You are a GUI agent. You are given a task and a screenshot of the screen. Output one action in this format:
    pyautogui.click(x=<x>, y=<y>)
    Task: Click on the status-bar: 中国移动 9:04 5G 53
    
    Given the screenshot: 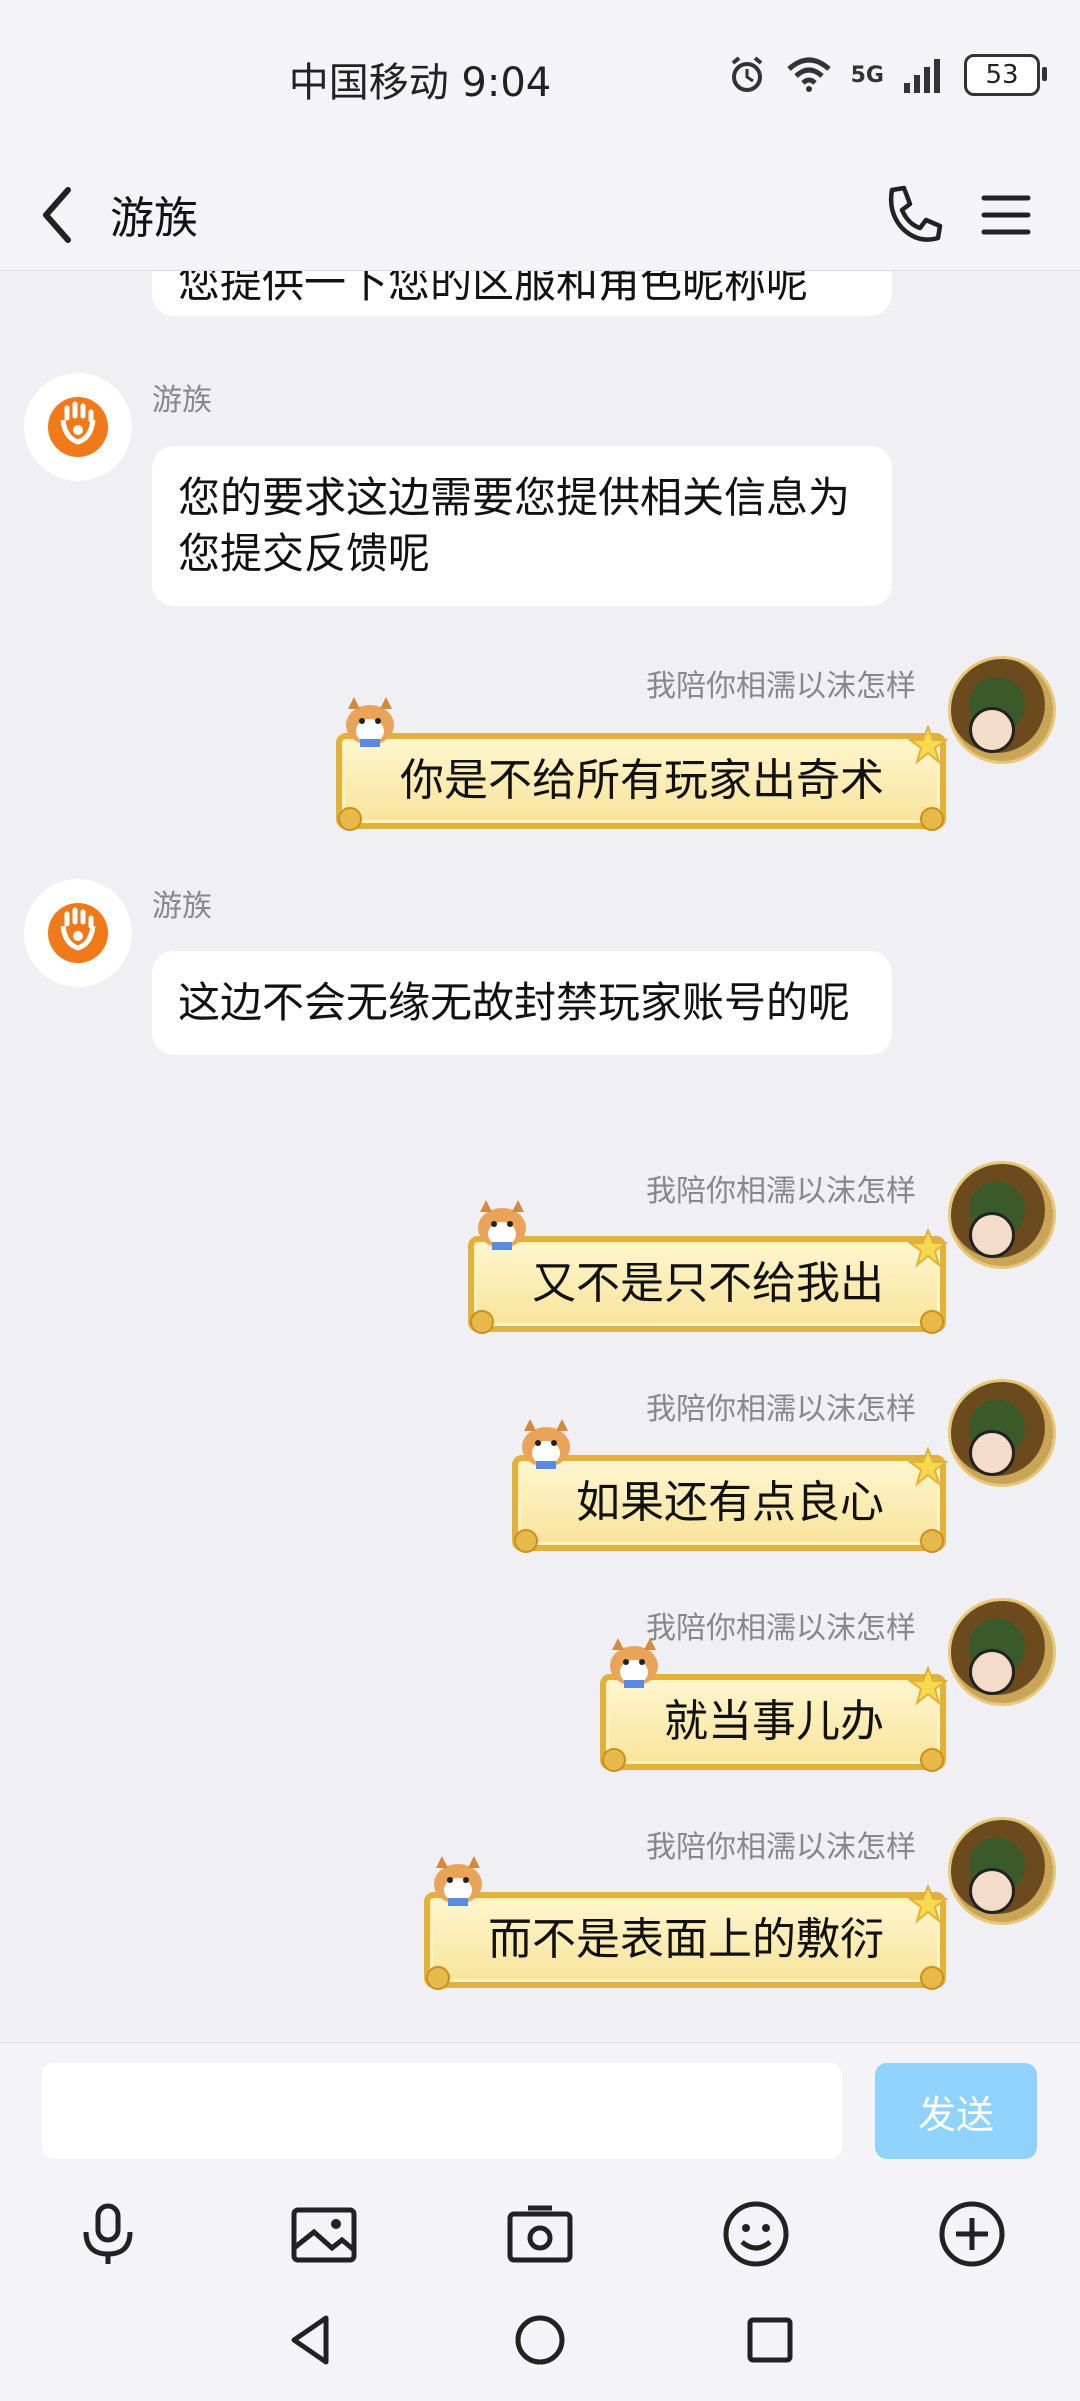 What is the action you would take?
    pyautogui.click(x=540, y=80)
    